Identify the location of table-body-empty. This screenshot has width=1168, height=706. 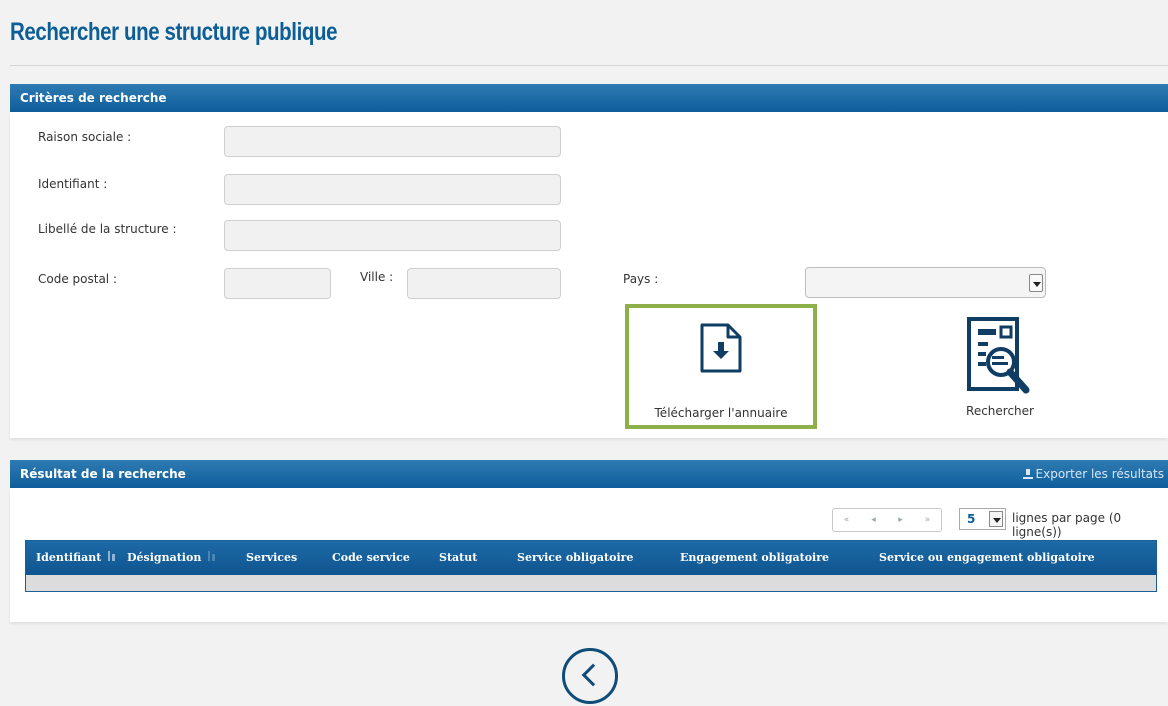
(591, 583).